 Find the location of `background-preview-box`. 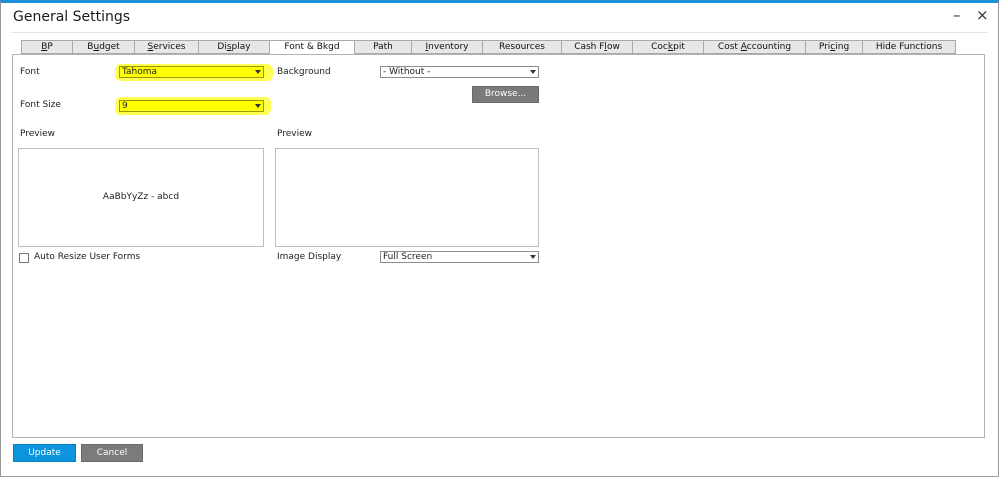

background-preview-box is located at coordinates (407, 197).